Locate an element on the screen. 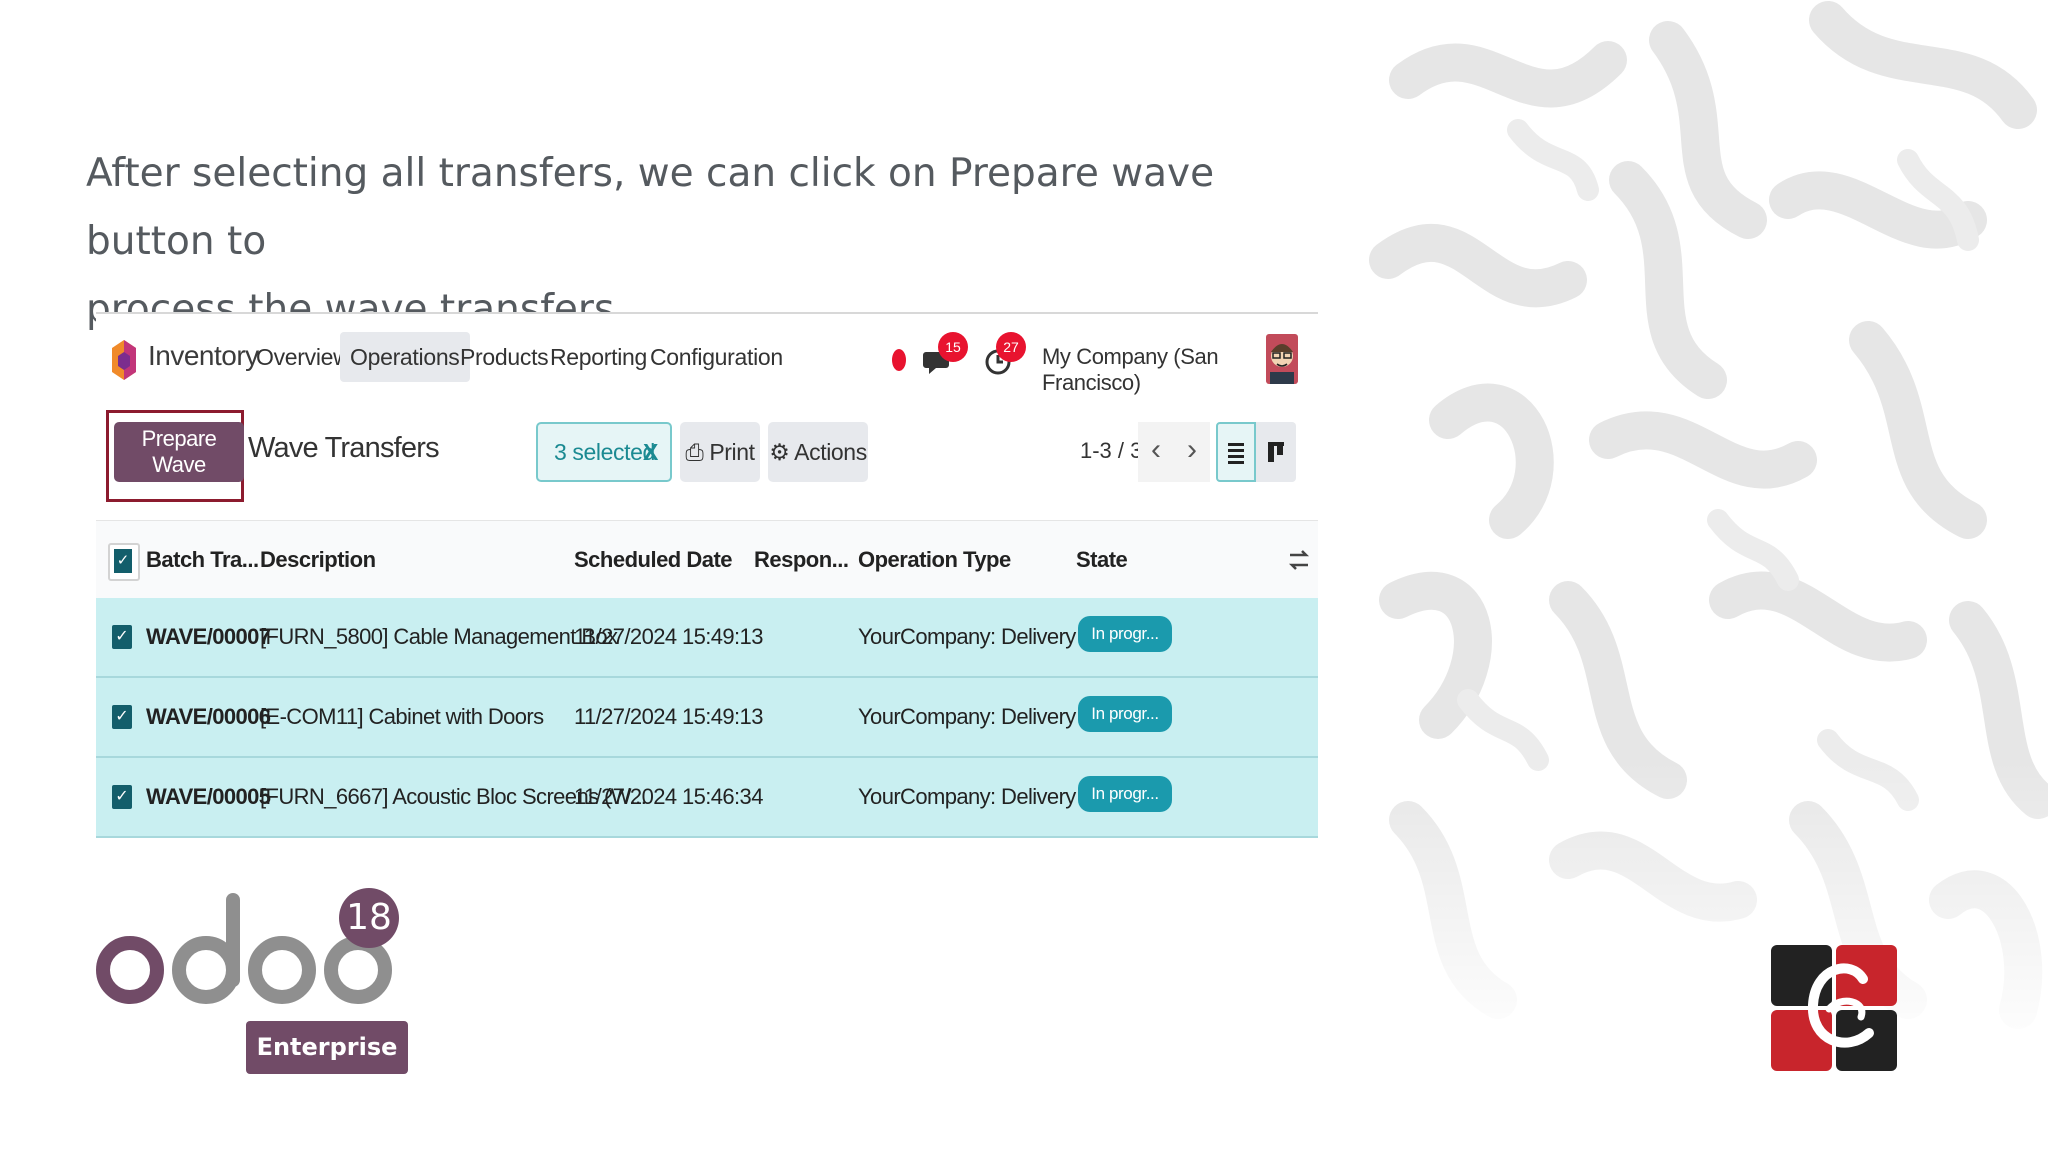 The height and width of the screenshot is (1152, 2048). batch-cell: WAVE/00006 is located at coordinates (208, 716).